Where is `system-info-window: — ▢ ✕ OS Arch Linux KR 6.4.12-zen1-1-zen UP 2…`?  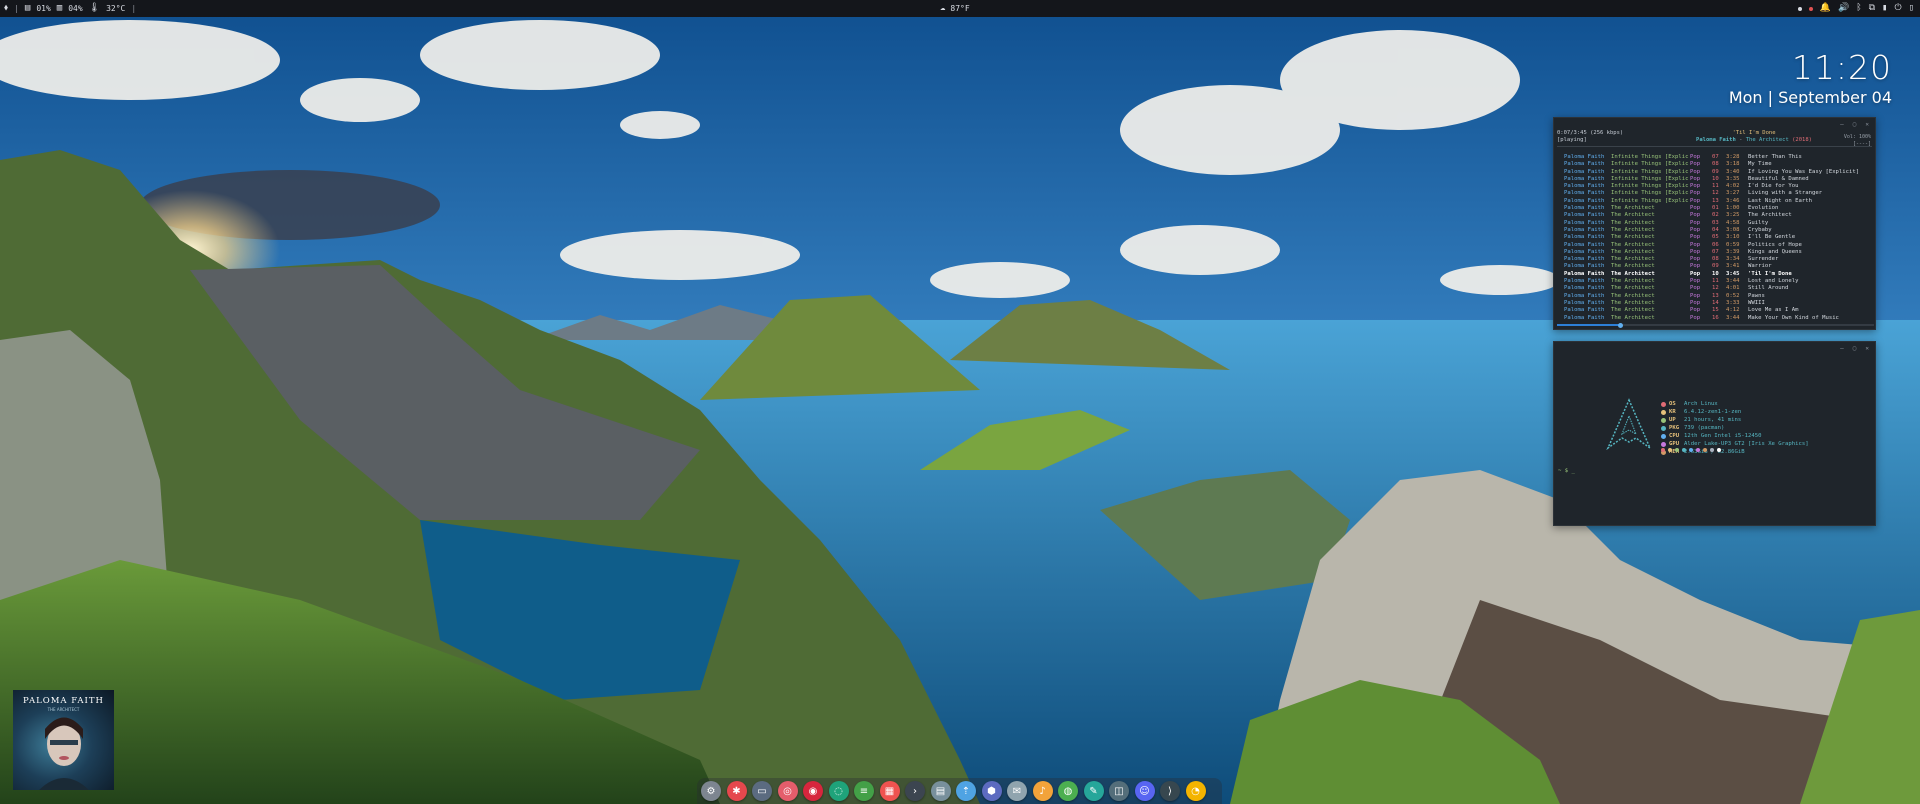 system-info-window: — ▢ ✕ OS Arch Linux KR 6.4.12-zen1-1-zen UP 2… is located at coordinates (1714, 433).